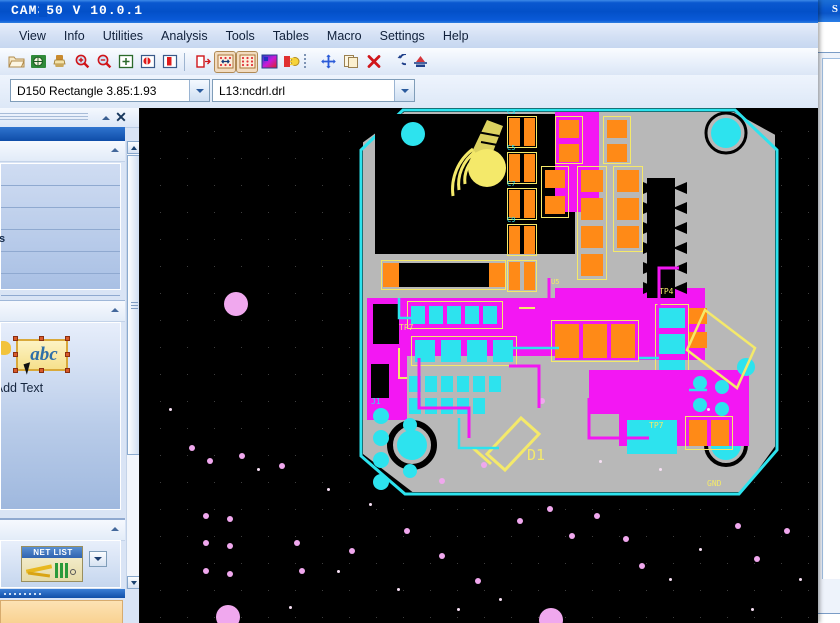  What do you see at coordinates (133, 582) in the screenshot?
I see `scroll-down-icon` at bounding box center [133, 582].